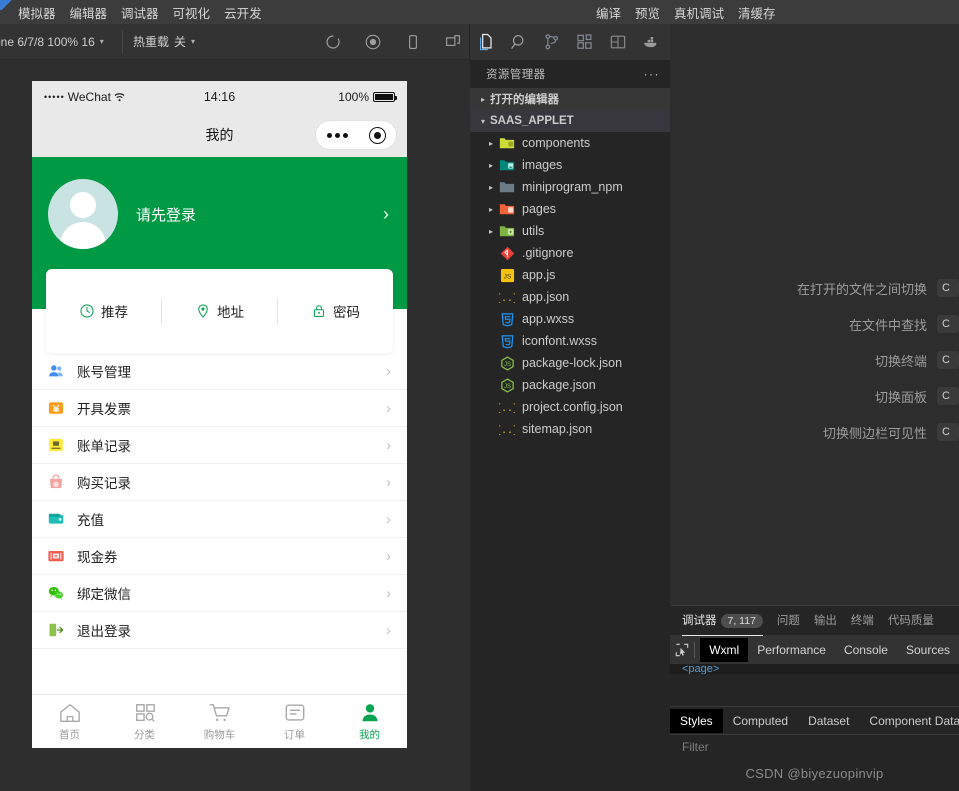  What do you see at coordinates (570, 121) in the screenshot?
I see `section-saas-applet: ▾ SAAS_APPLET` at bounding box center [570, 121].